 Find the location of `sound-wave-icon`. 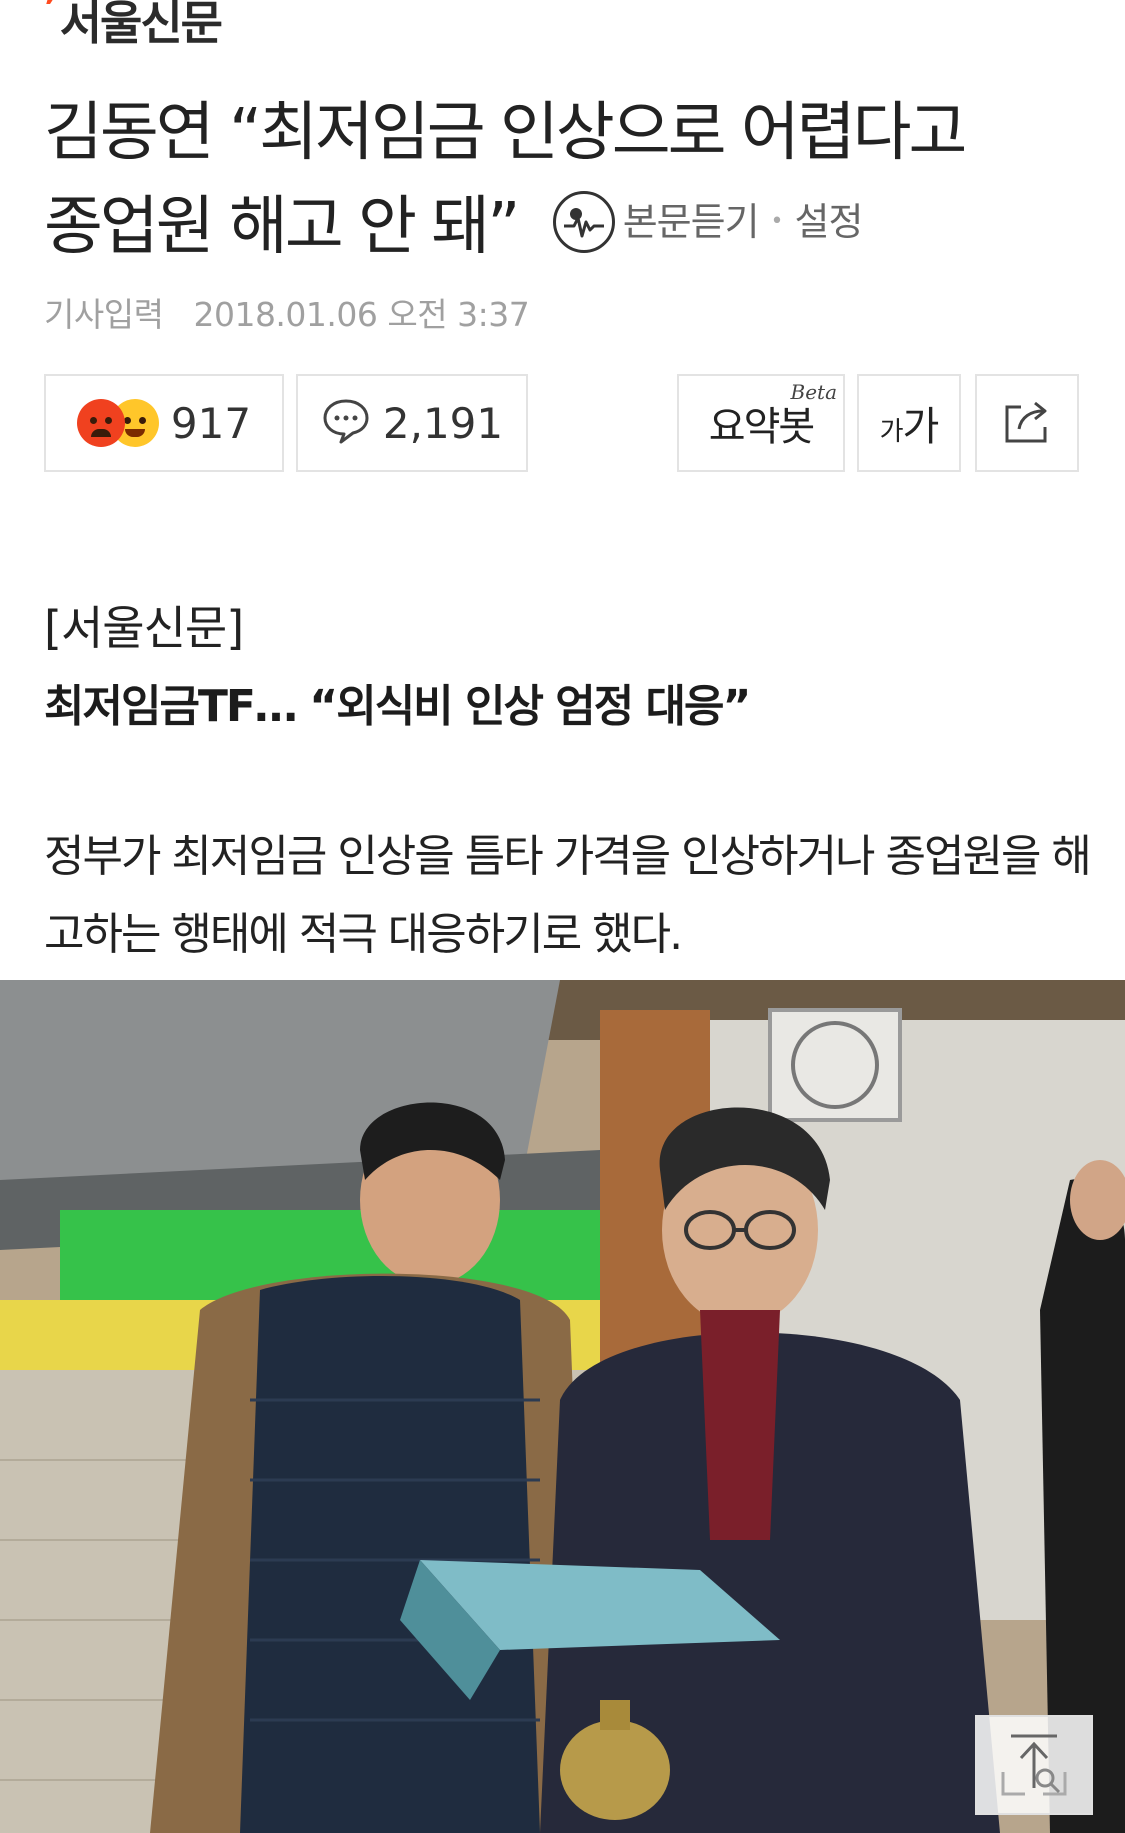

sound-wave-icon is located at coordinates (583, 222).